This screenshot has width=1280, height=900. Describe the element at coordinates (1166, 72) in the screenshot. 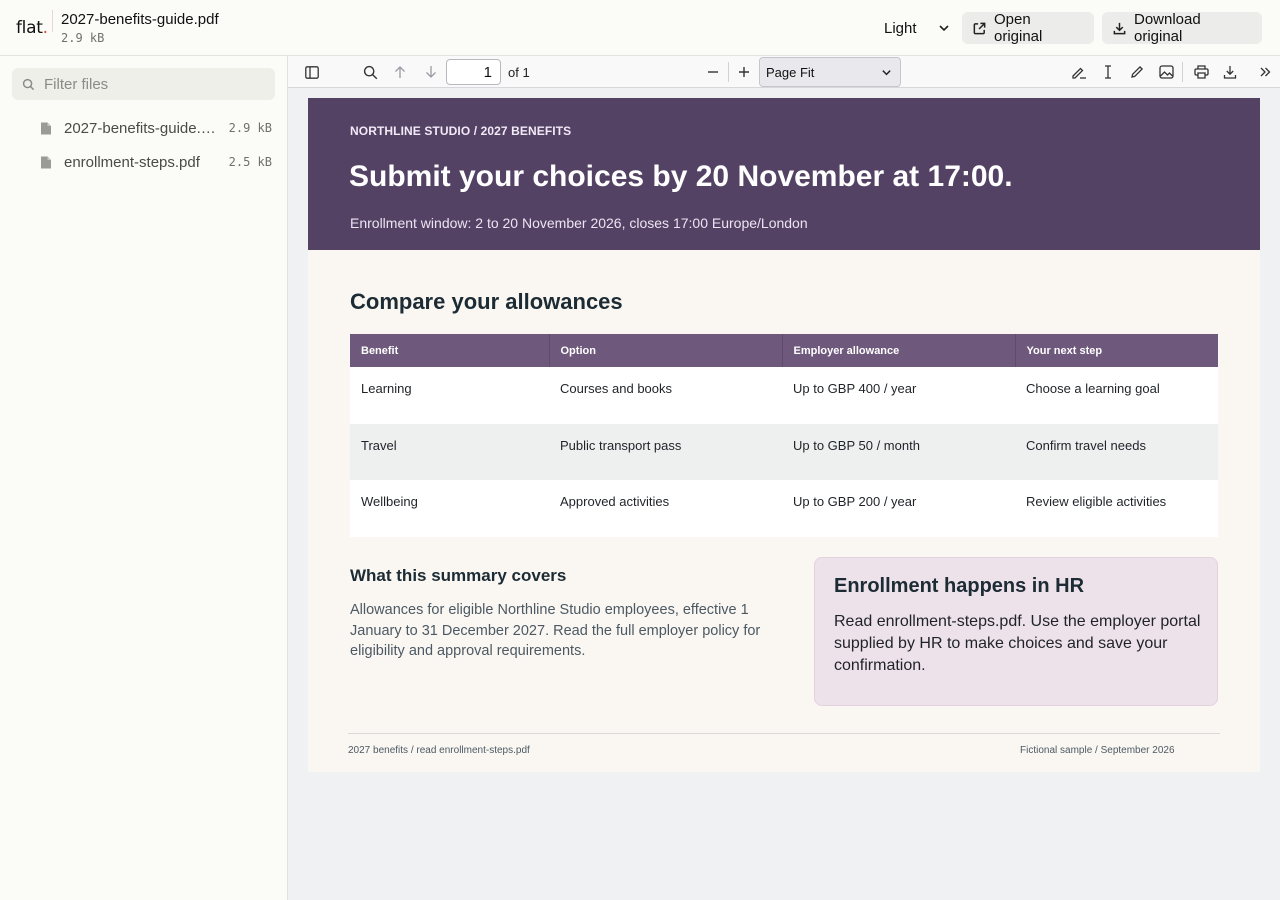

I see `image-icon` at that location.